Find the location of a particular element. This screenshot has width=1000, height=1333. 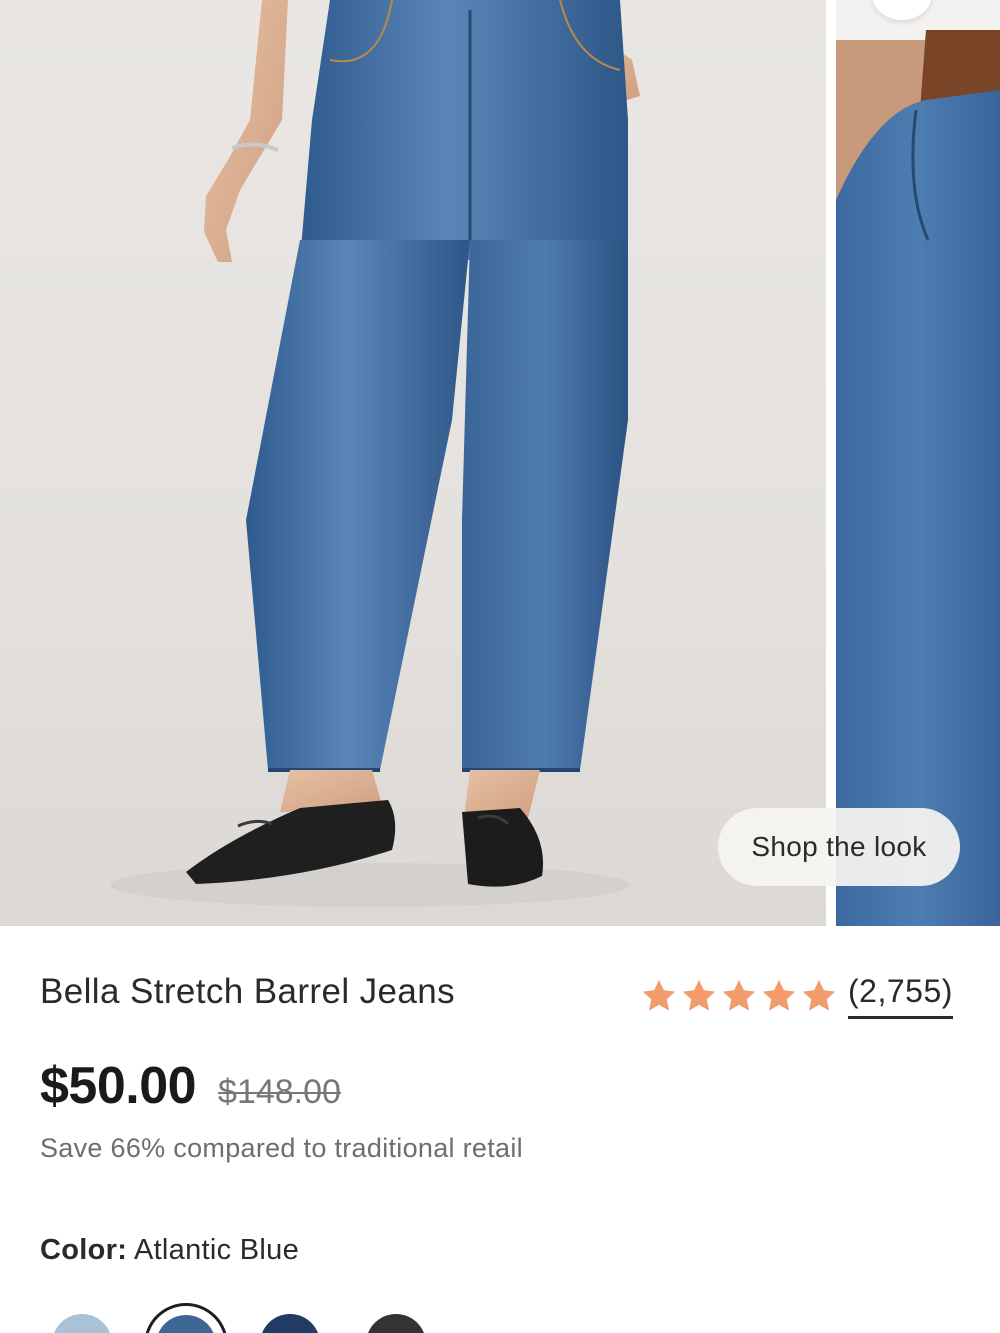

product-photo-next is located at coordinates (918, 463).